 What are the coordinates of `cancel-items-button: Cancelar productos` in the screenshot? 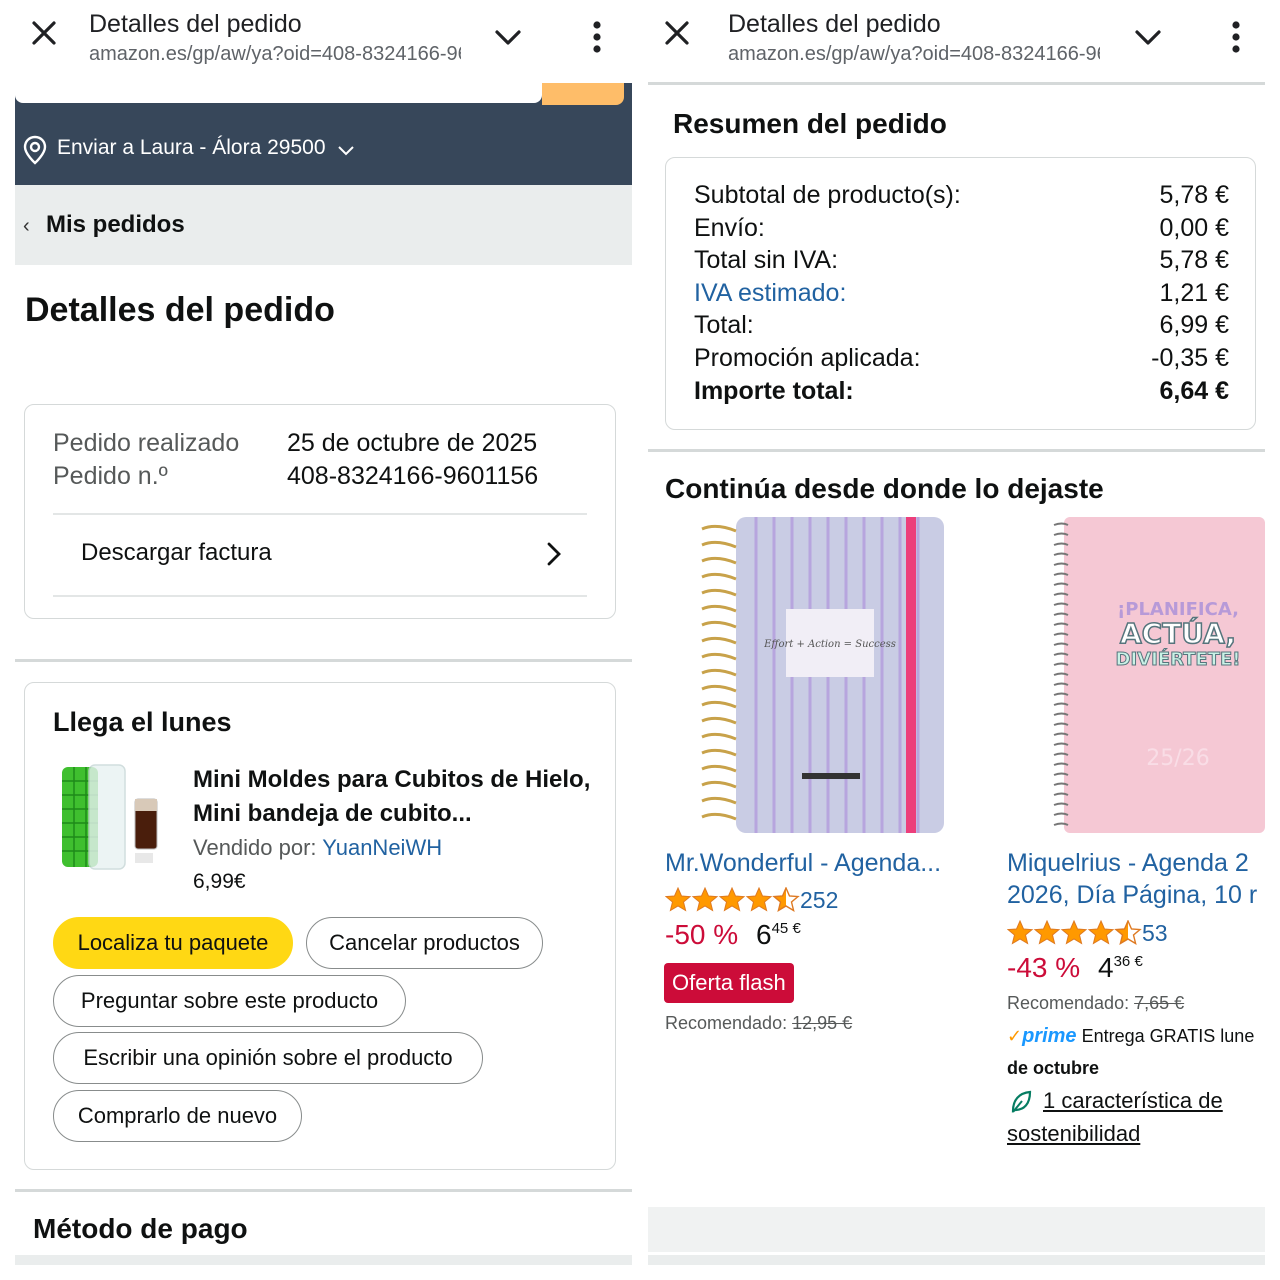 It's located at (424, 943).